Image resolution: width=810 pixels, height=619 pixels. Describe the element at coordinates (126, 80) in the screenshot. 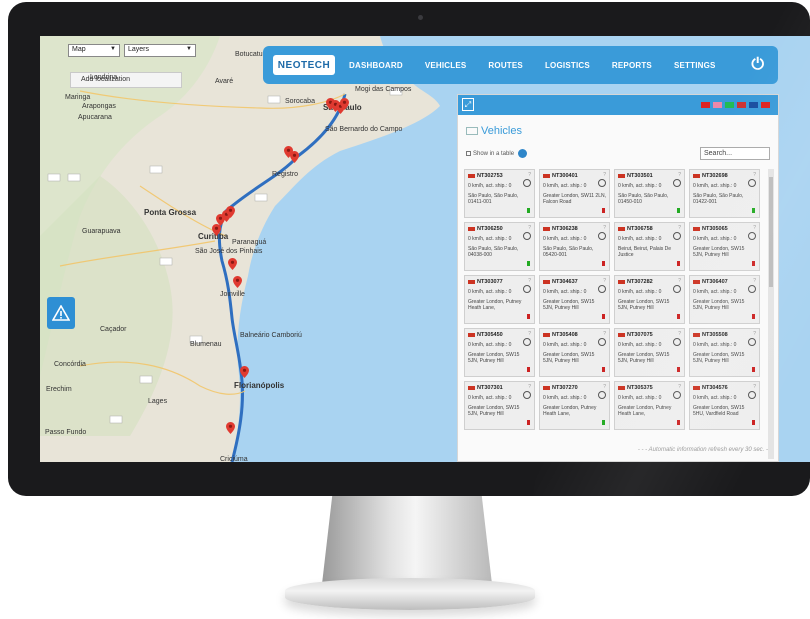

I see `add-localization-button: Add localization` at that location.